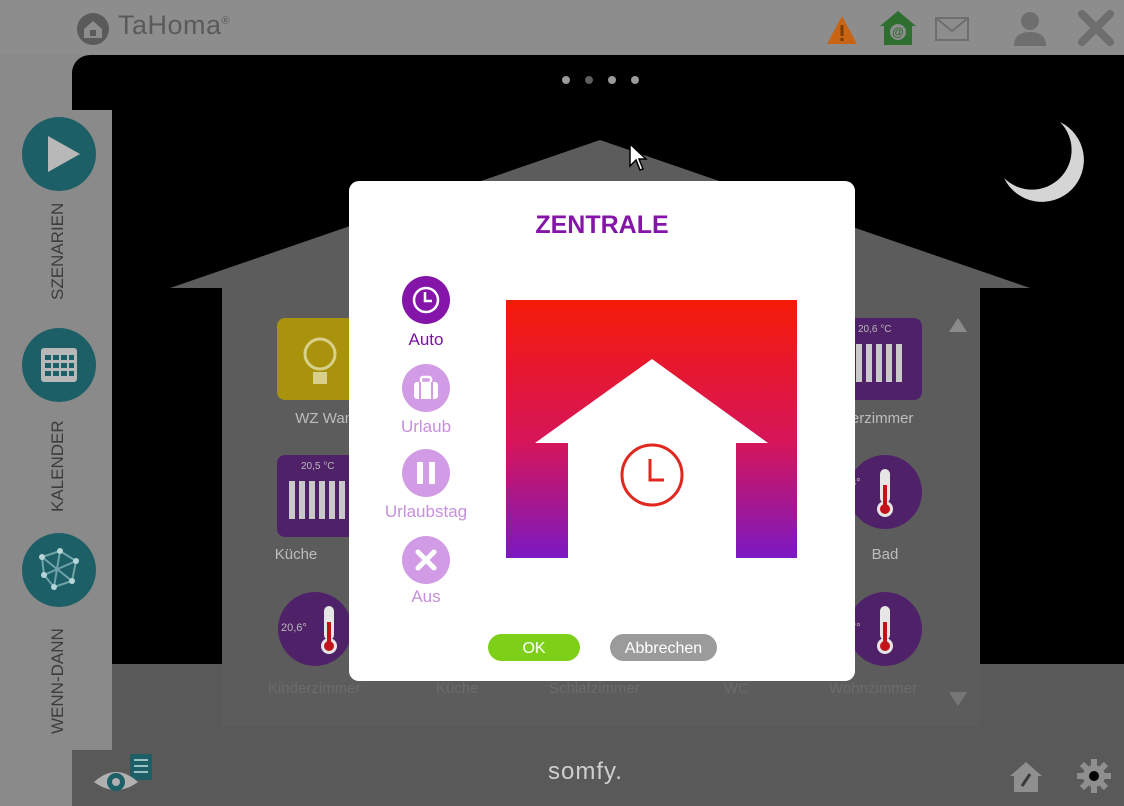  What do you see at coordinates (534, 647) in the screenshot?
I see `ok-button: OK` at bounding box center [534, 647].